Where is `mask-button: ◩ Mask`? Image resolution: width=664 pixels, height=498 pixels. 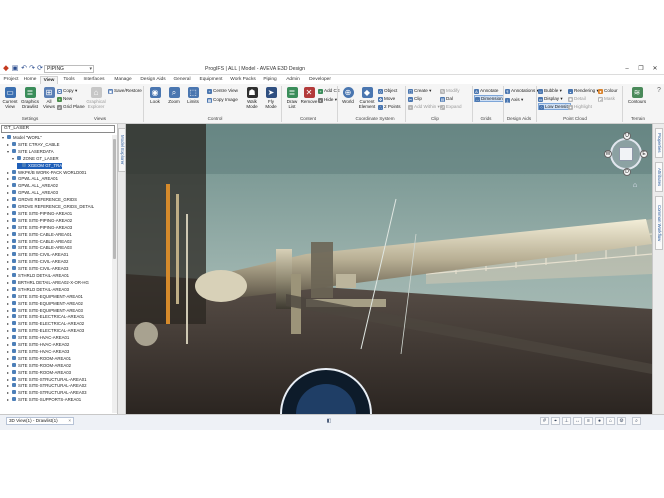
mask-button: ◩ Mask is located at coordinates (606, 98).